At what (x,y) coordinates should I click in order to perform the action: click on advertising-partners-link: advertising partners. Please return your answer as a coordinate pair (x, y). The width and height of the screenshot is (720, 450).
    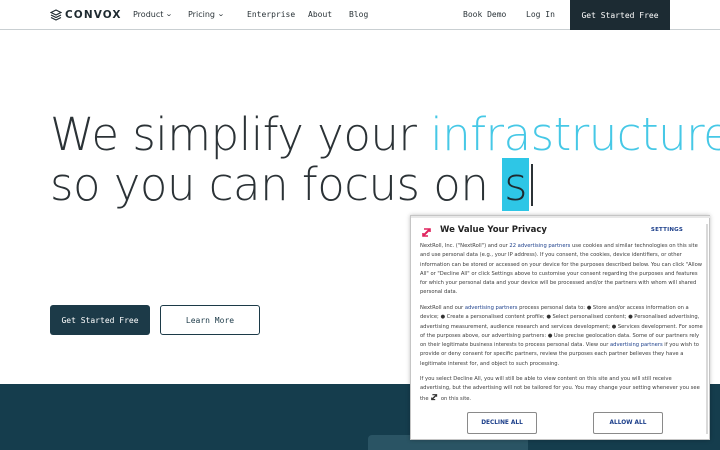
    Looking at the image, I should click on (491, 308).